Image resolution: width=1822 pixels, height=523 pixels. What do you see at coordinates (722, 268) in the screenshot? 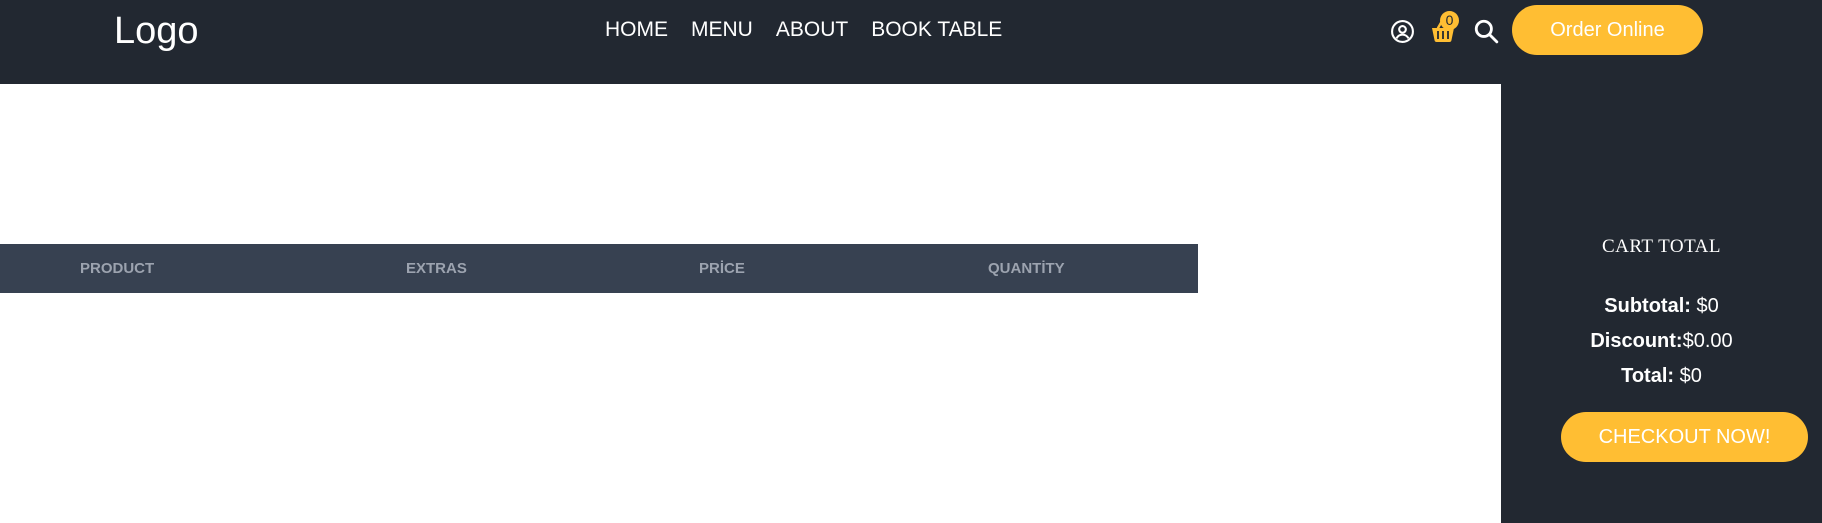
I see `column-header-price: PRİCE` at bounding box center [722, 268].